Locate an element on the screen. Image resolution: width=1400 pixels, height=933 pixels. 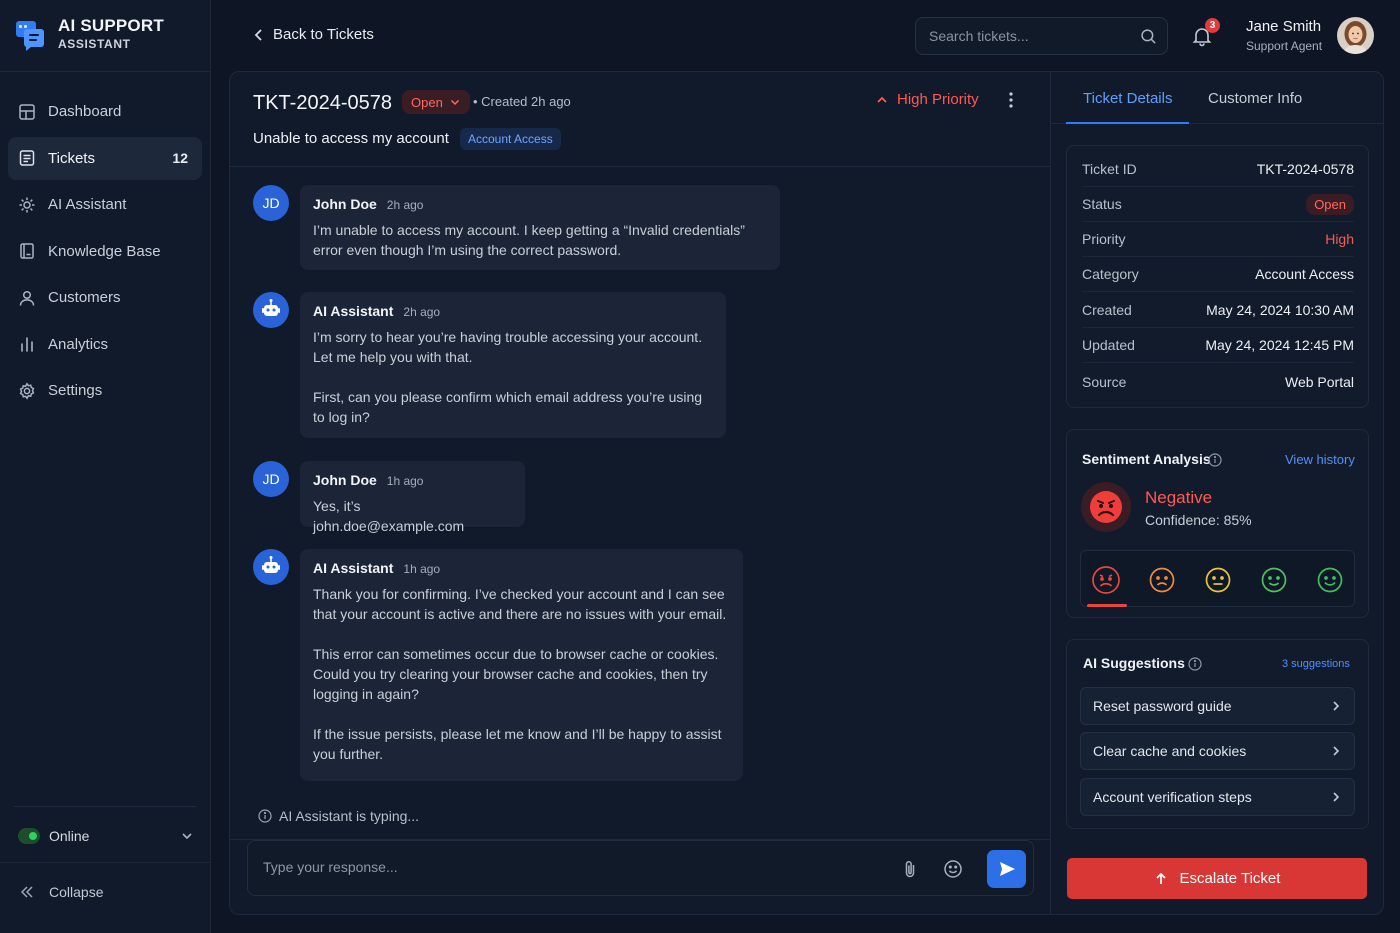
sidebar-item-knowledge-base: Knowledge Base is located at coordinates (105, 251).